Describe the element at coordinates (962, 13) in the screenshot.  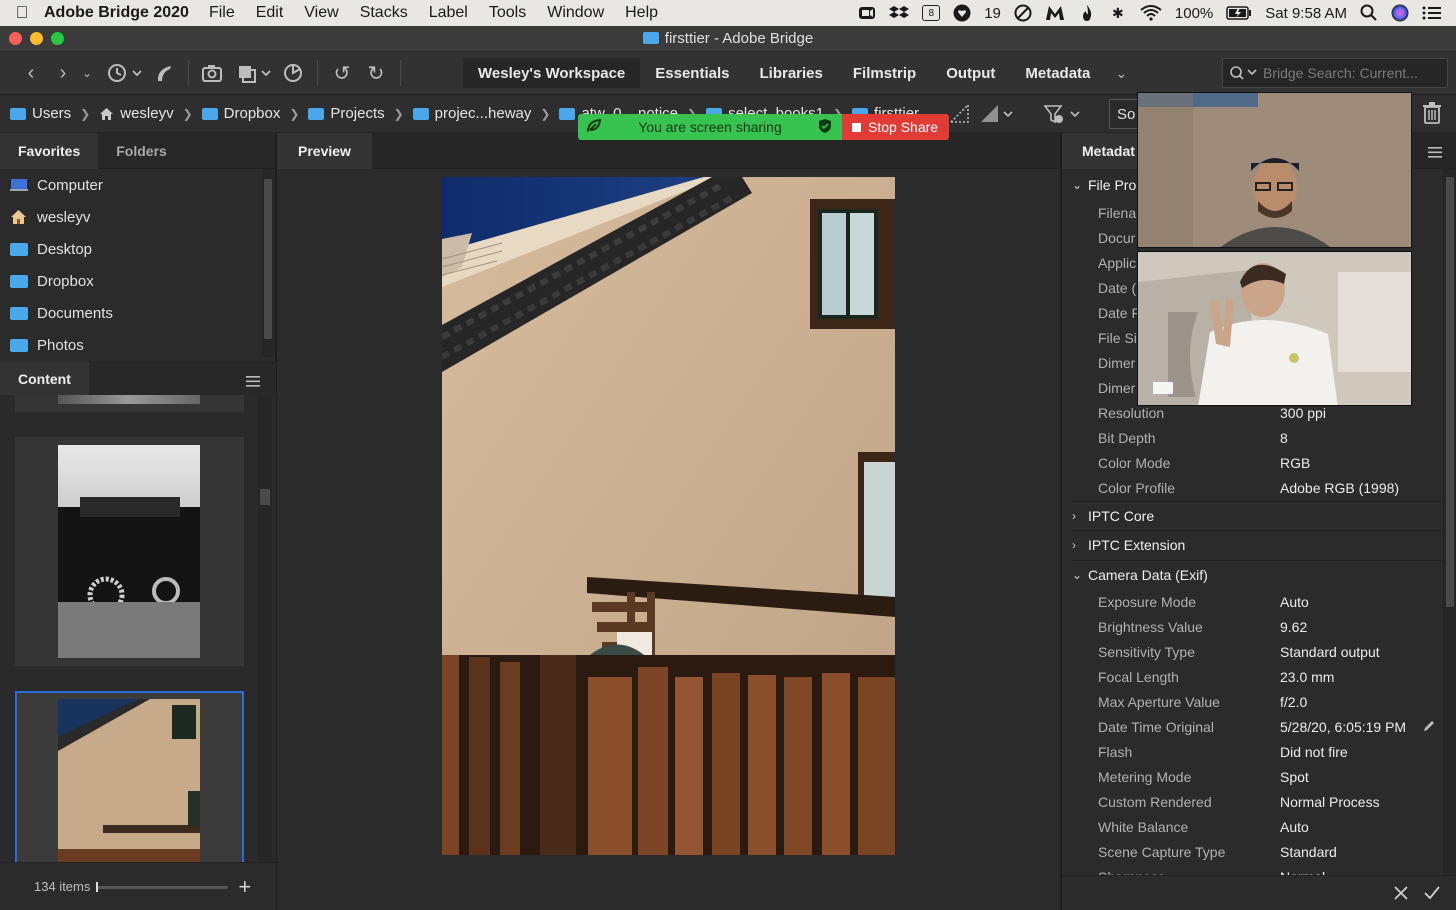
I see `heart-shield-icon` at that location.